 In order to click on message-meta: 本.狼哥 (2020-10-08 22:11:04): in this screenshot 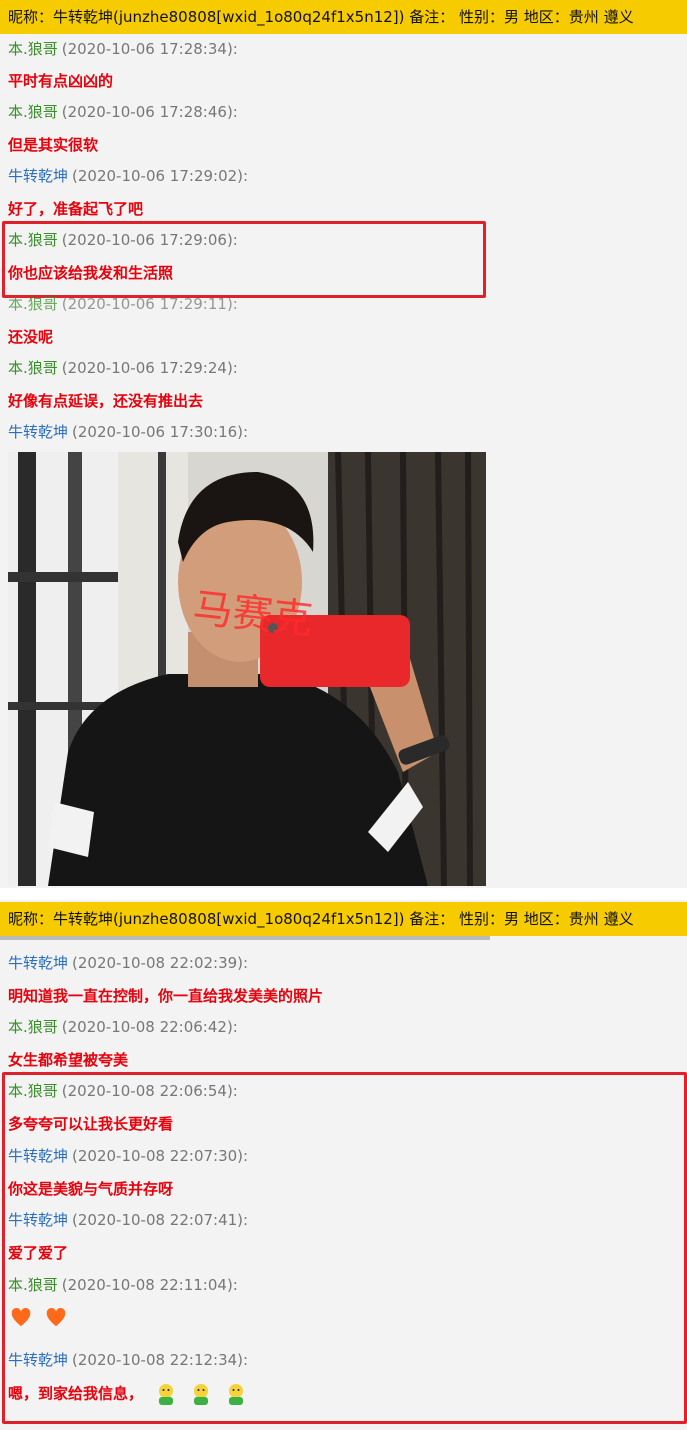, I will do `click(123, 1284)`.